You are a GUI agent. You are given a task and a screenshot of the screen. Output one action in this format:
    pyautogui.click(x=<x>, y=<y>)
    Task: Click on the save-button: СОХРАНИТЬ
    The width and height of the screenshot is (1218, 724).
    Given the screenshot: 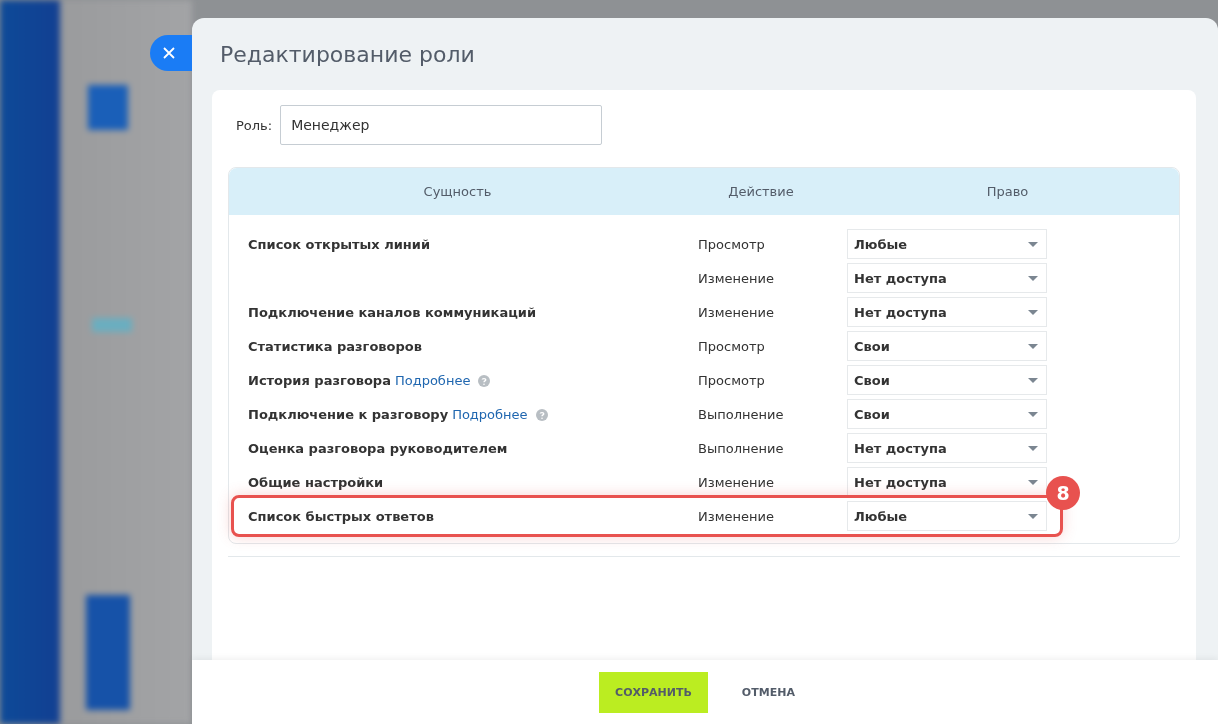 What is the action you would take?
    pyautogui.click(x=653, y=692)
    